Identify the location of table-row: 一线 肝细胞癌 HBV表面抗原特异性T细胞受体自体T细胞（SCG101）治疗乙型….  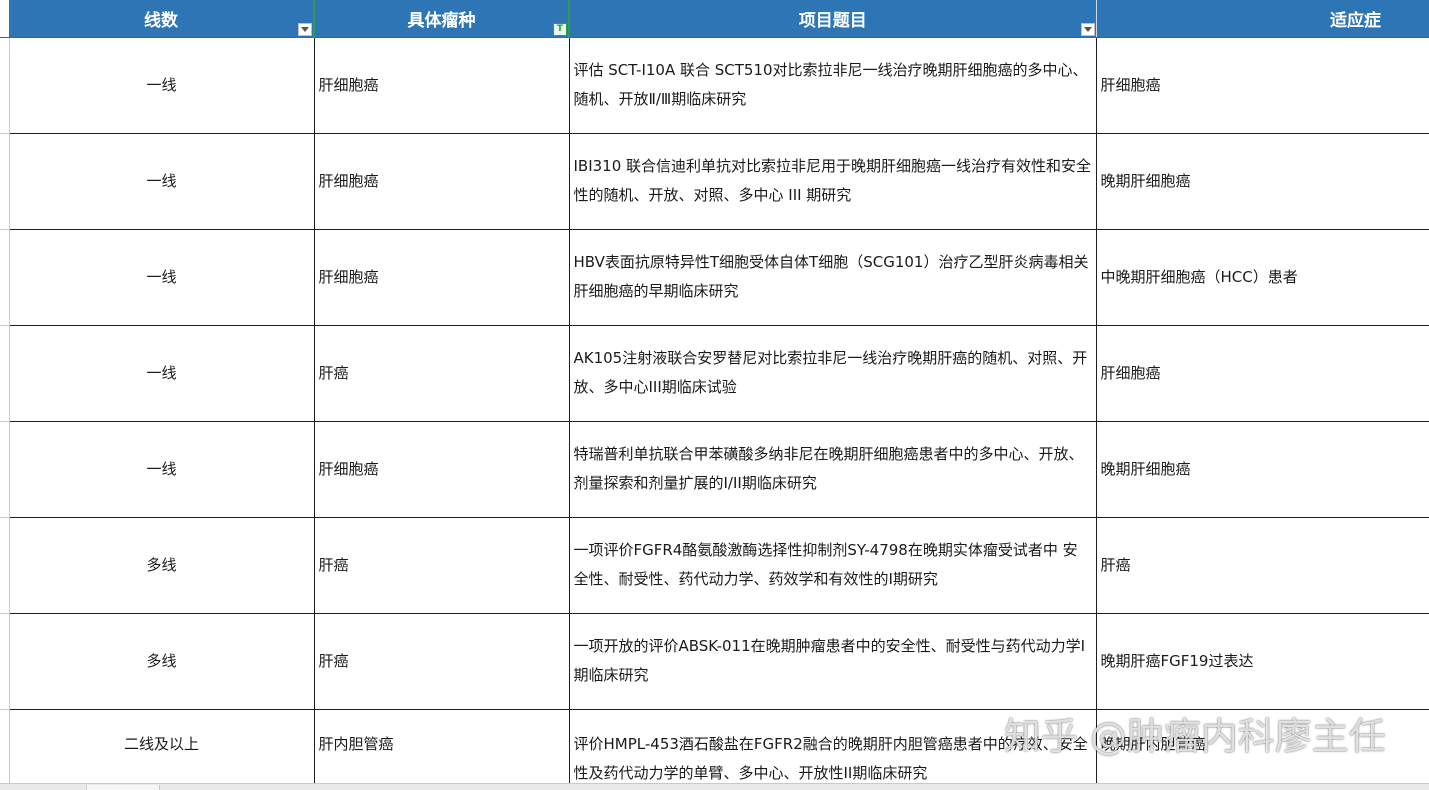
(714, 277).